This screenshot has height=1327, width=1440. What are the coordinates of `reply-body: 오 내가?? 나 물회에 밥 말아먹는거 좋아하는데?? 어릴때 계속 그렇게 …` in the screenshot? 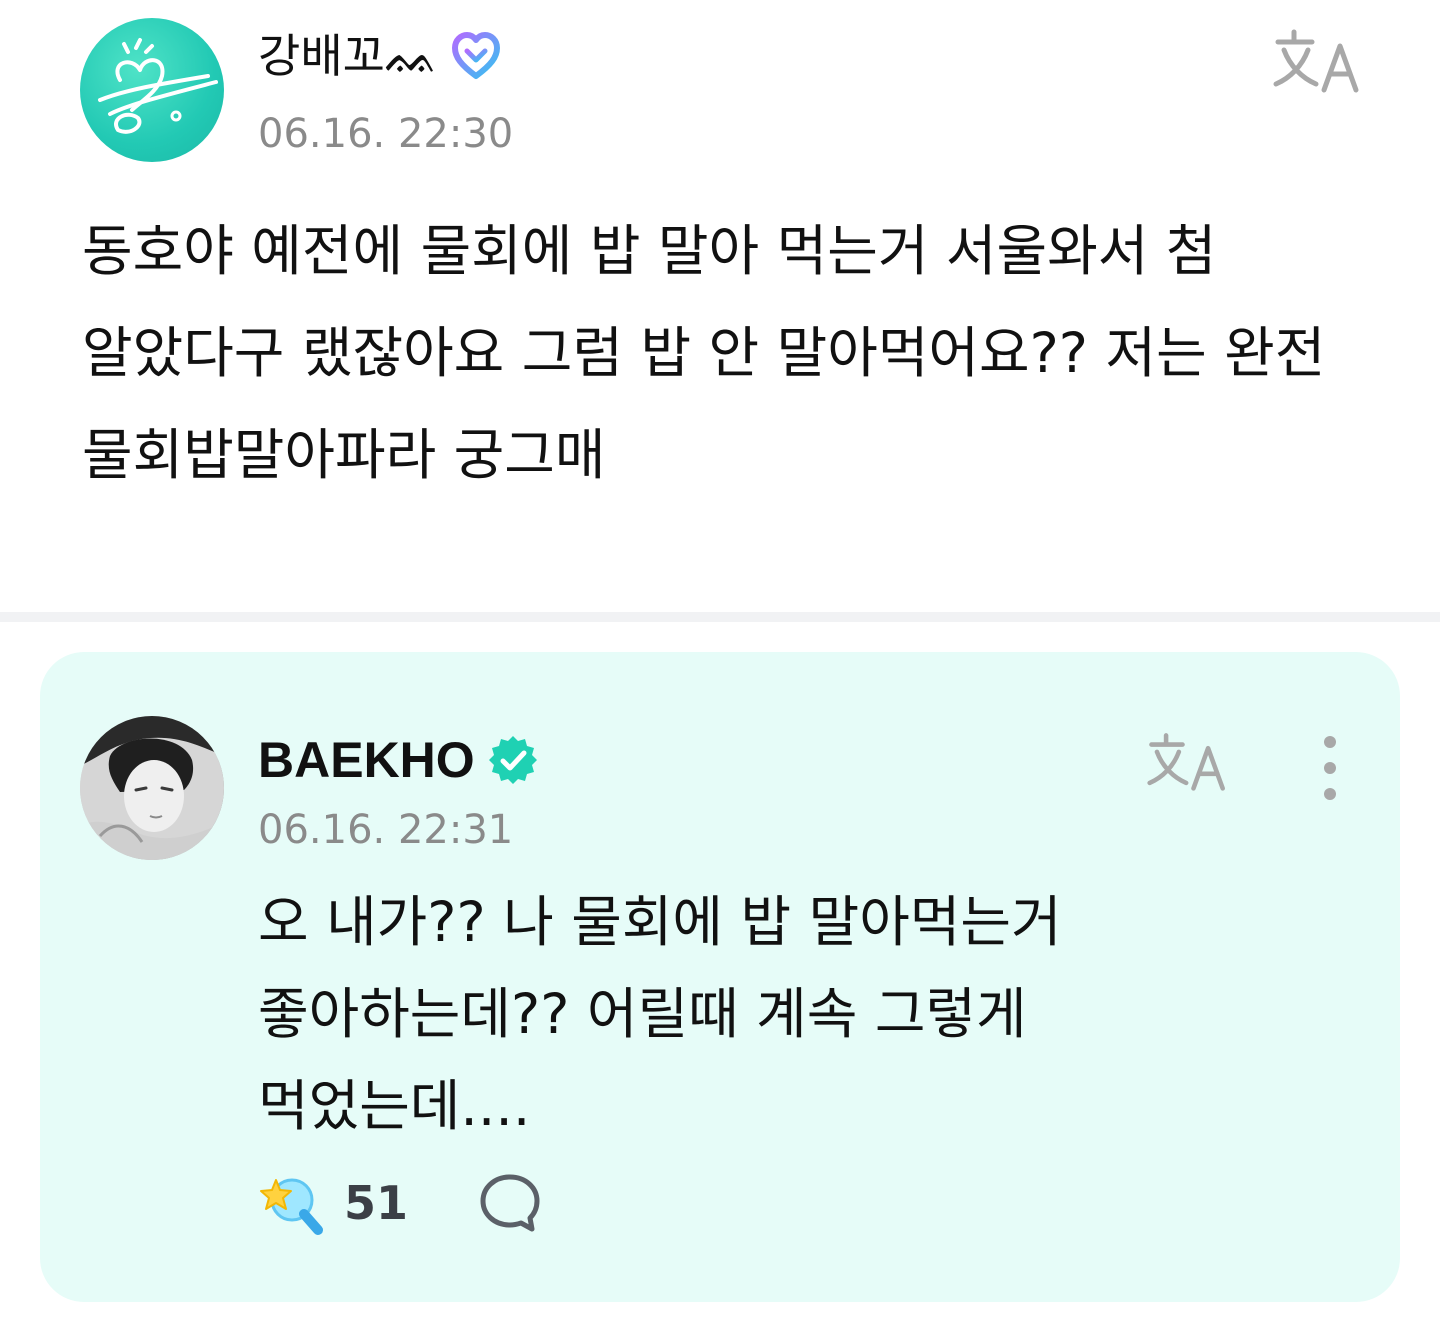 It's located at (660, 1014).